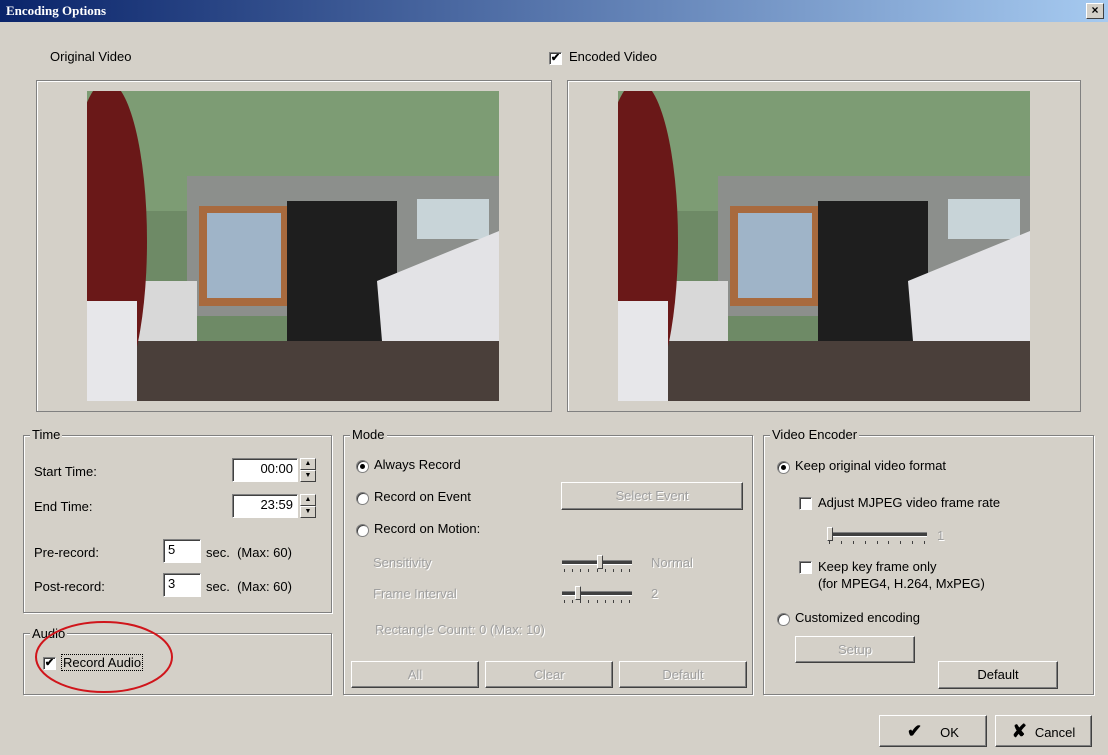 The width and height of the screenshot is (1108, 755). I want to click on sensitivity-slider, so click(597, 563).